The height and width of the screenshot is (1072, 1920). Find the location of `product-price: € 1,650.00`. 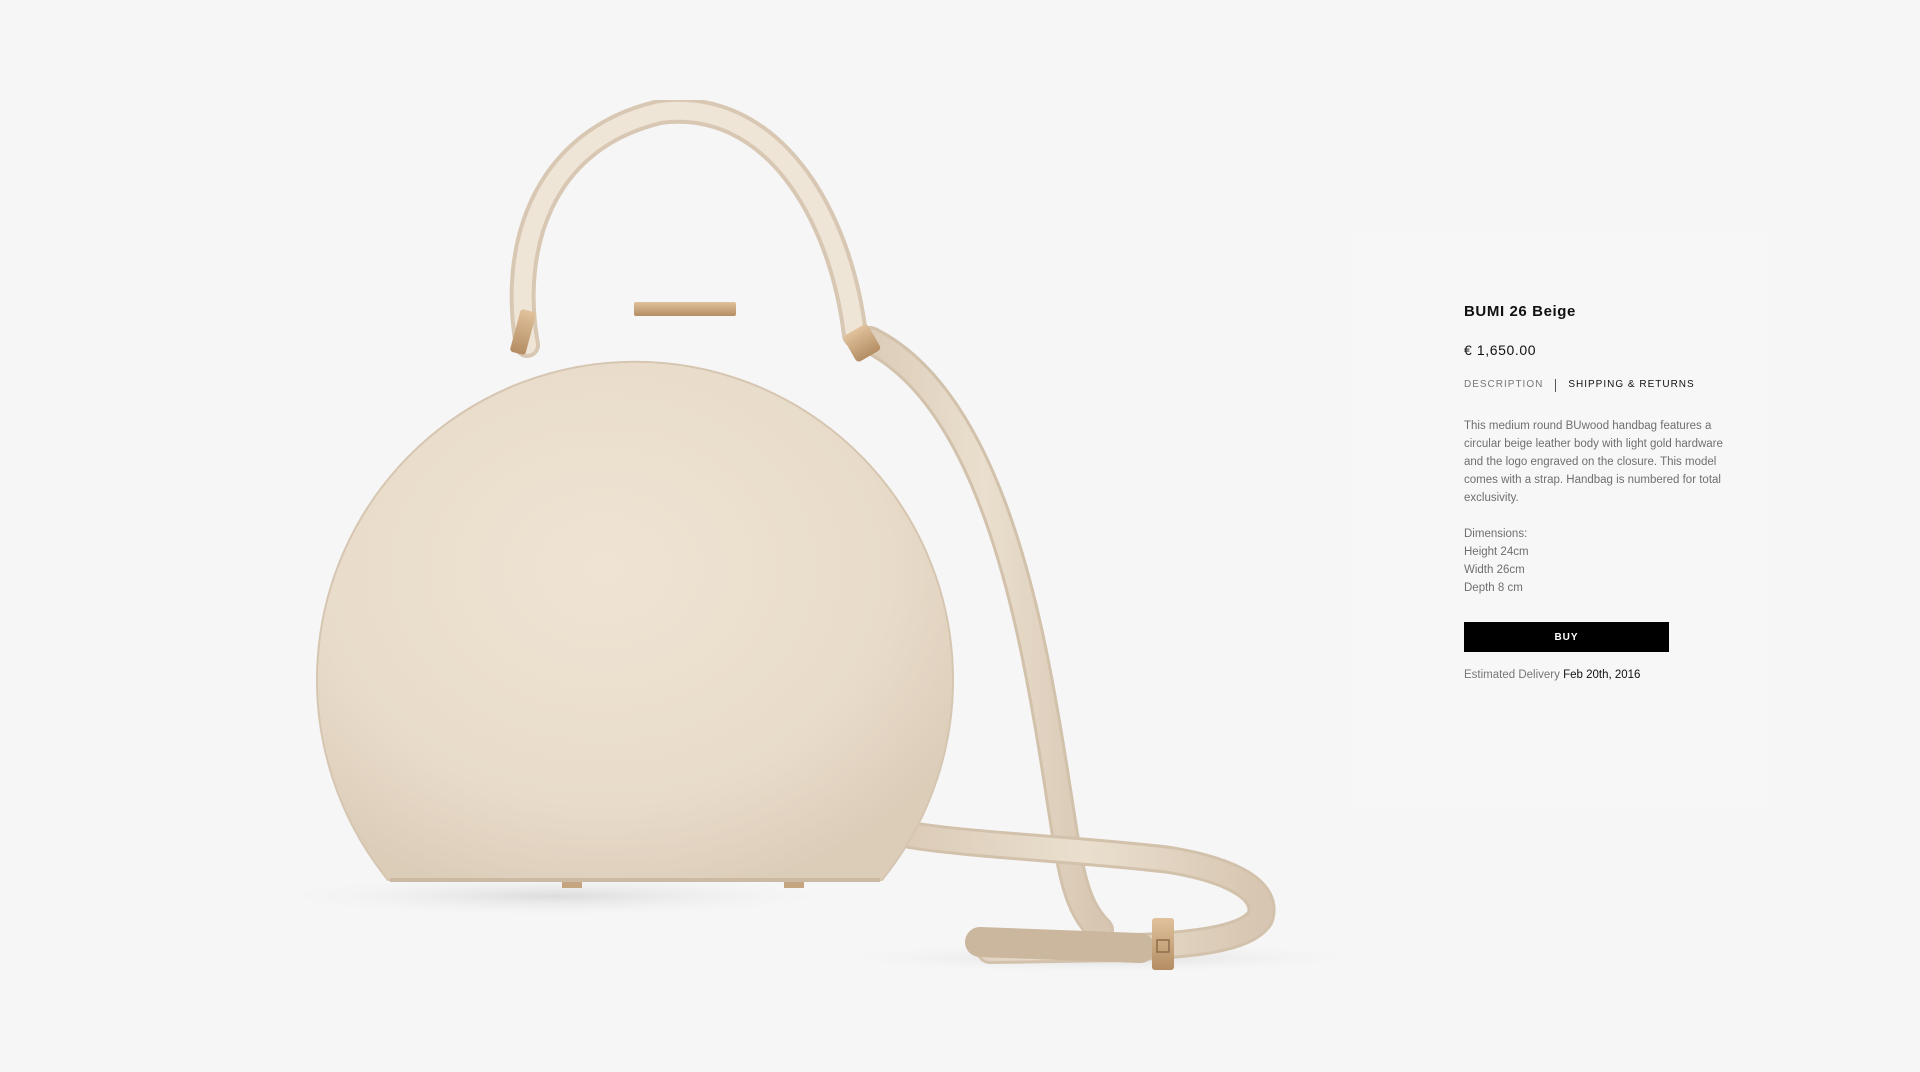

product-price: € 1,650.00 is located at coordinates (1500, 350).